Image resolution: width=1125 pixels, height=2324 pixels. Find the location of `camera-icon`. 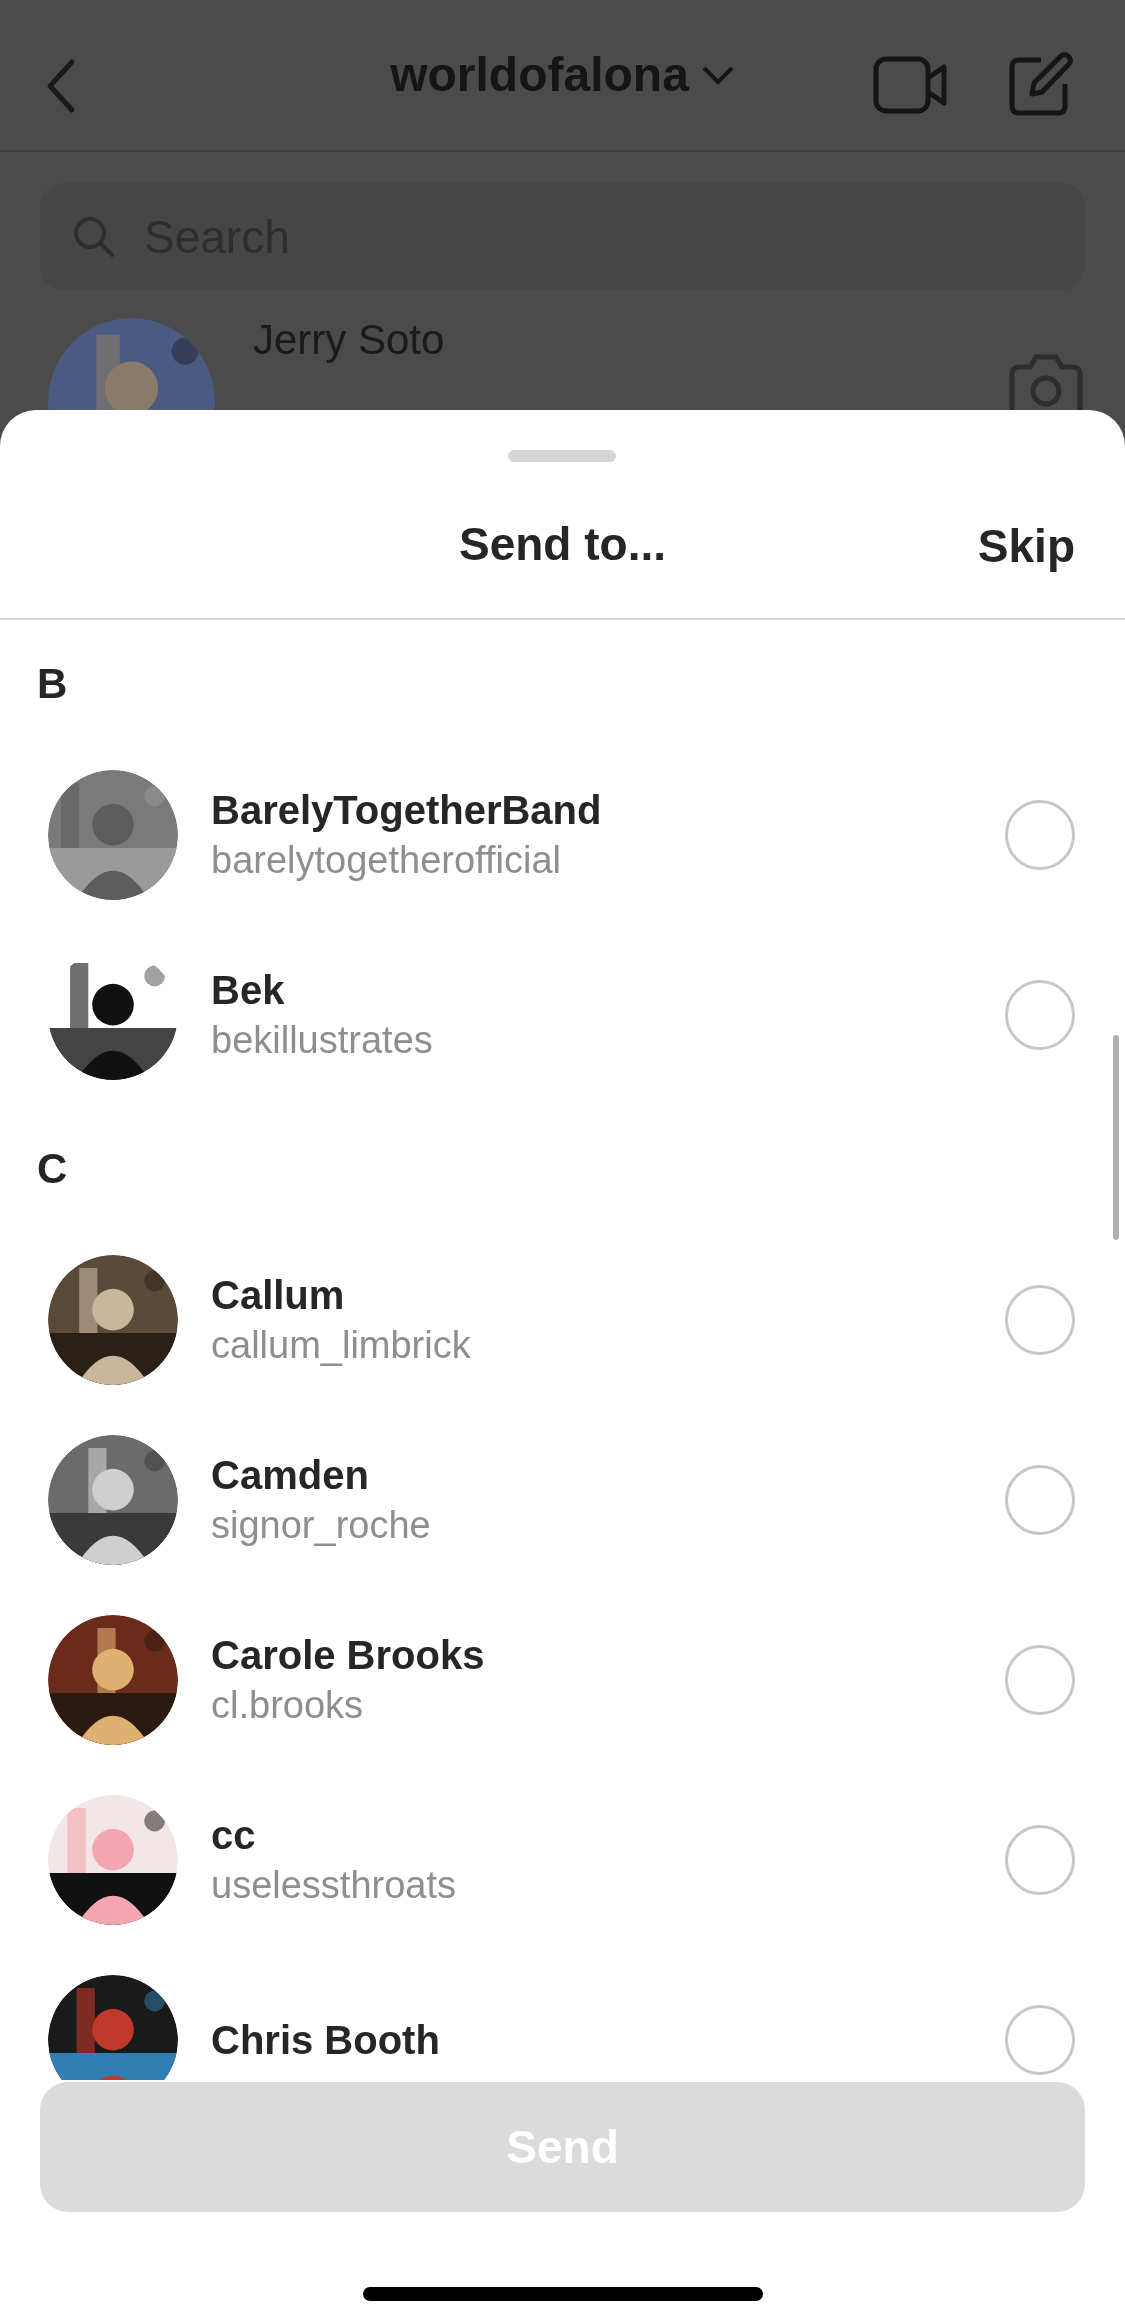

camera-icon is located at coordinates (1046, 381).